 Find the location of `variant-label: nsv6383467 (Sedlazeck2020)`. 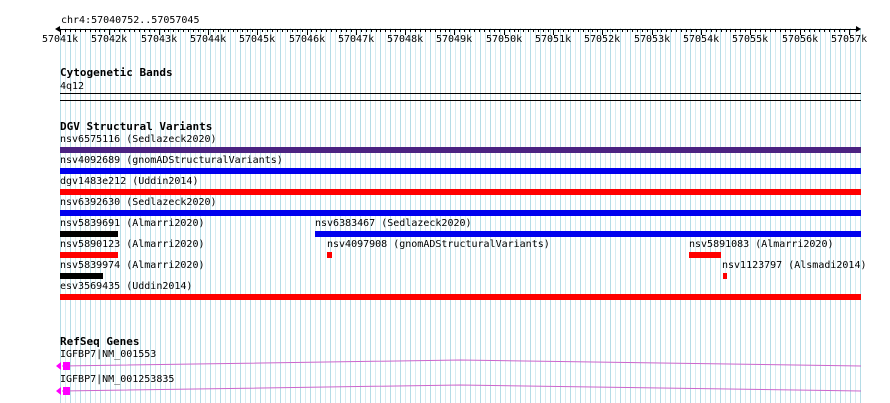

variant-label: nsv6383467 (Sedlazeck2020) is located at coordinates (393, 224).